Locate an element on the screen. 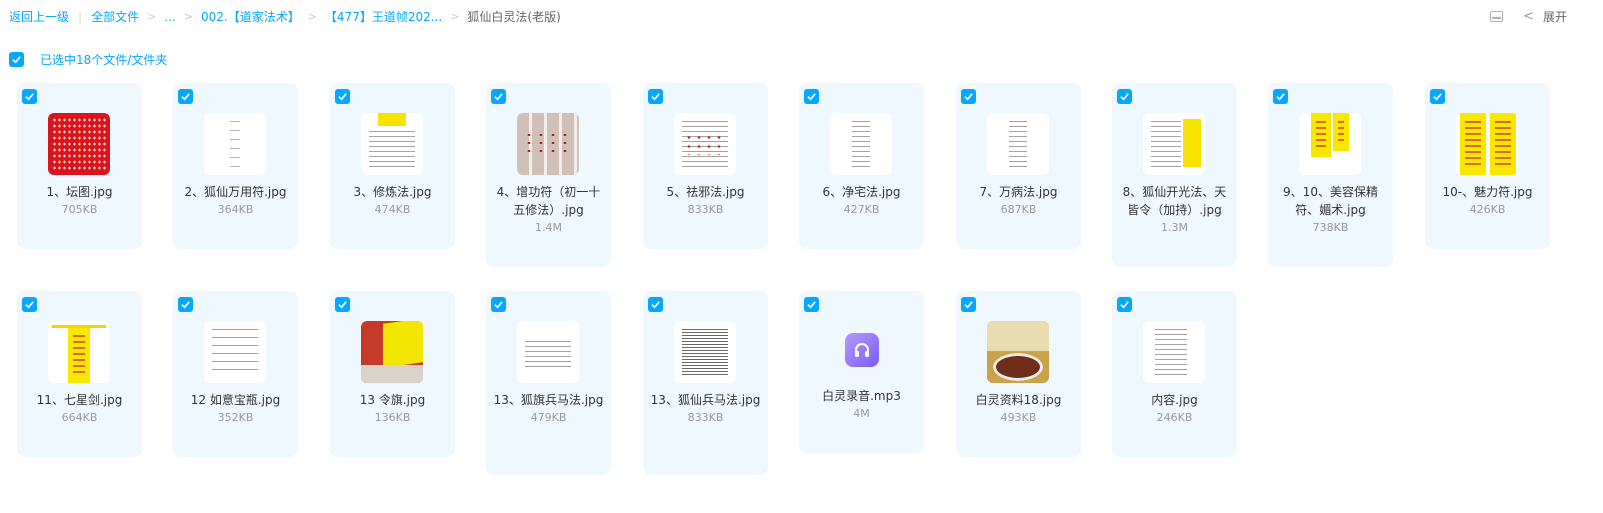 The image size is (1603, 513). file-name: 6、净宅法.jpg is located at coordinates (861, 192).